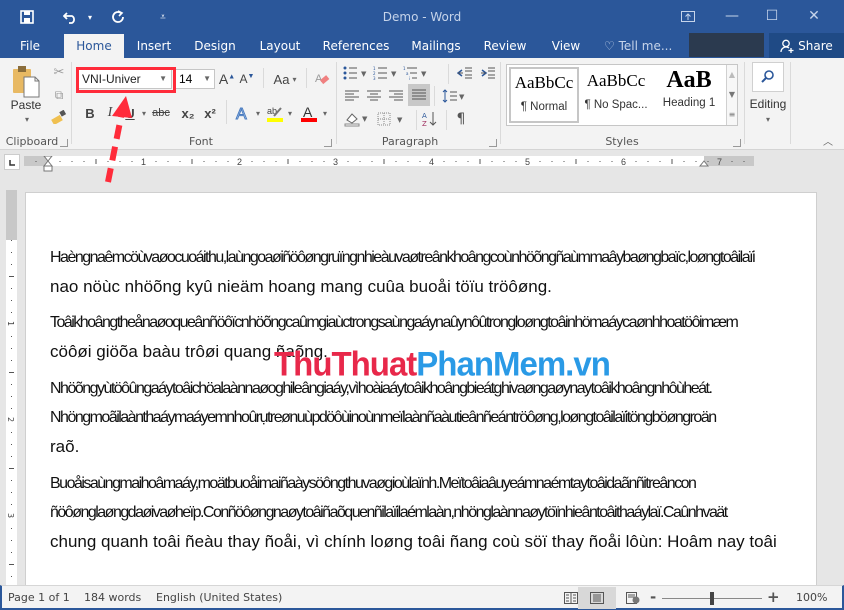  What do you see at coordinates (112, 597) in the screenshot?
I see `word-count: 184 words` at bounding box center [112, 597].